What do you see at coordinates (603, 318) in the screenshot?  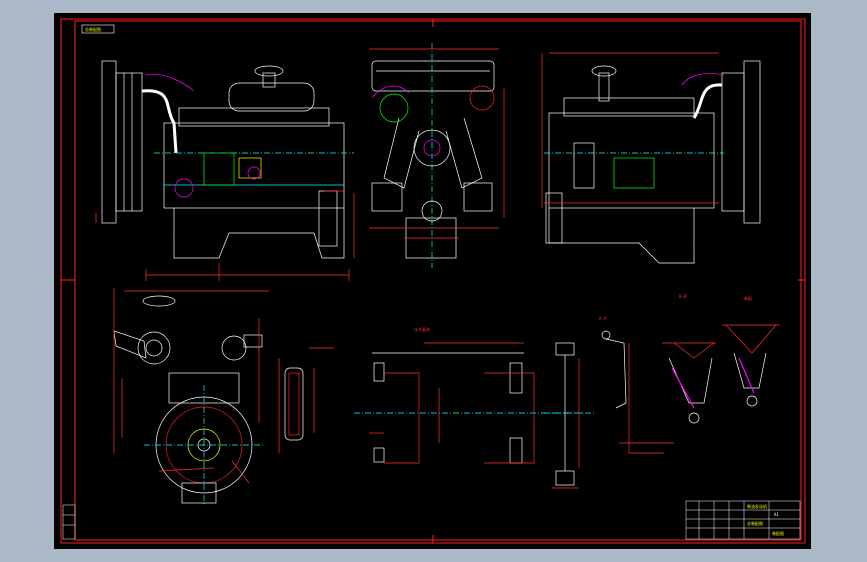 I see `label-bracket-a: A-A` at bounding box center [603, 318].